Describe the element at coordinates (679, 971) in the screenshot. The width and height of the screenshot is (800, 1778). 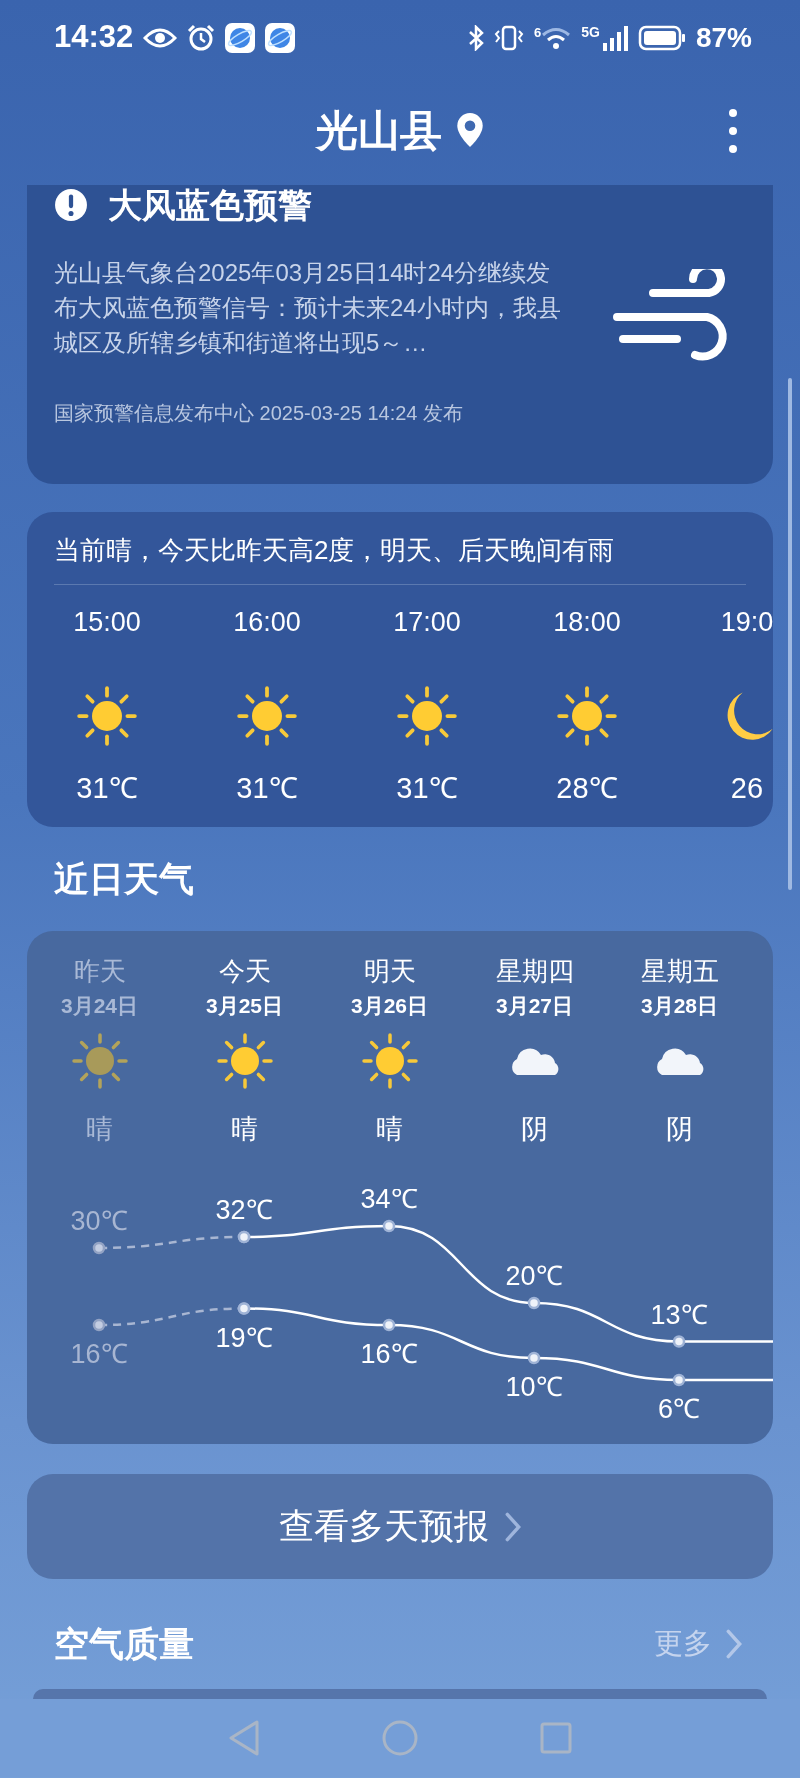
I see `day-label: 星期五` at that location.